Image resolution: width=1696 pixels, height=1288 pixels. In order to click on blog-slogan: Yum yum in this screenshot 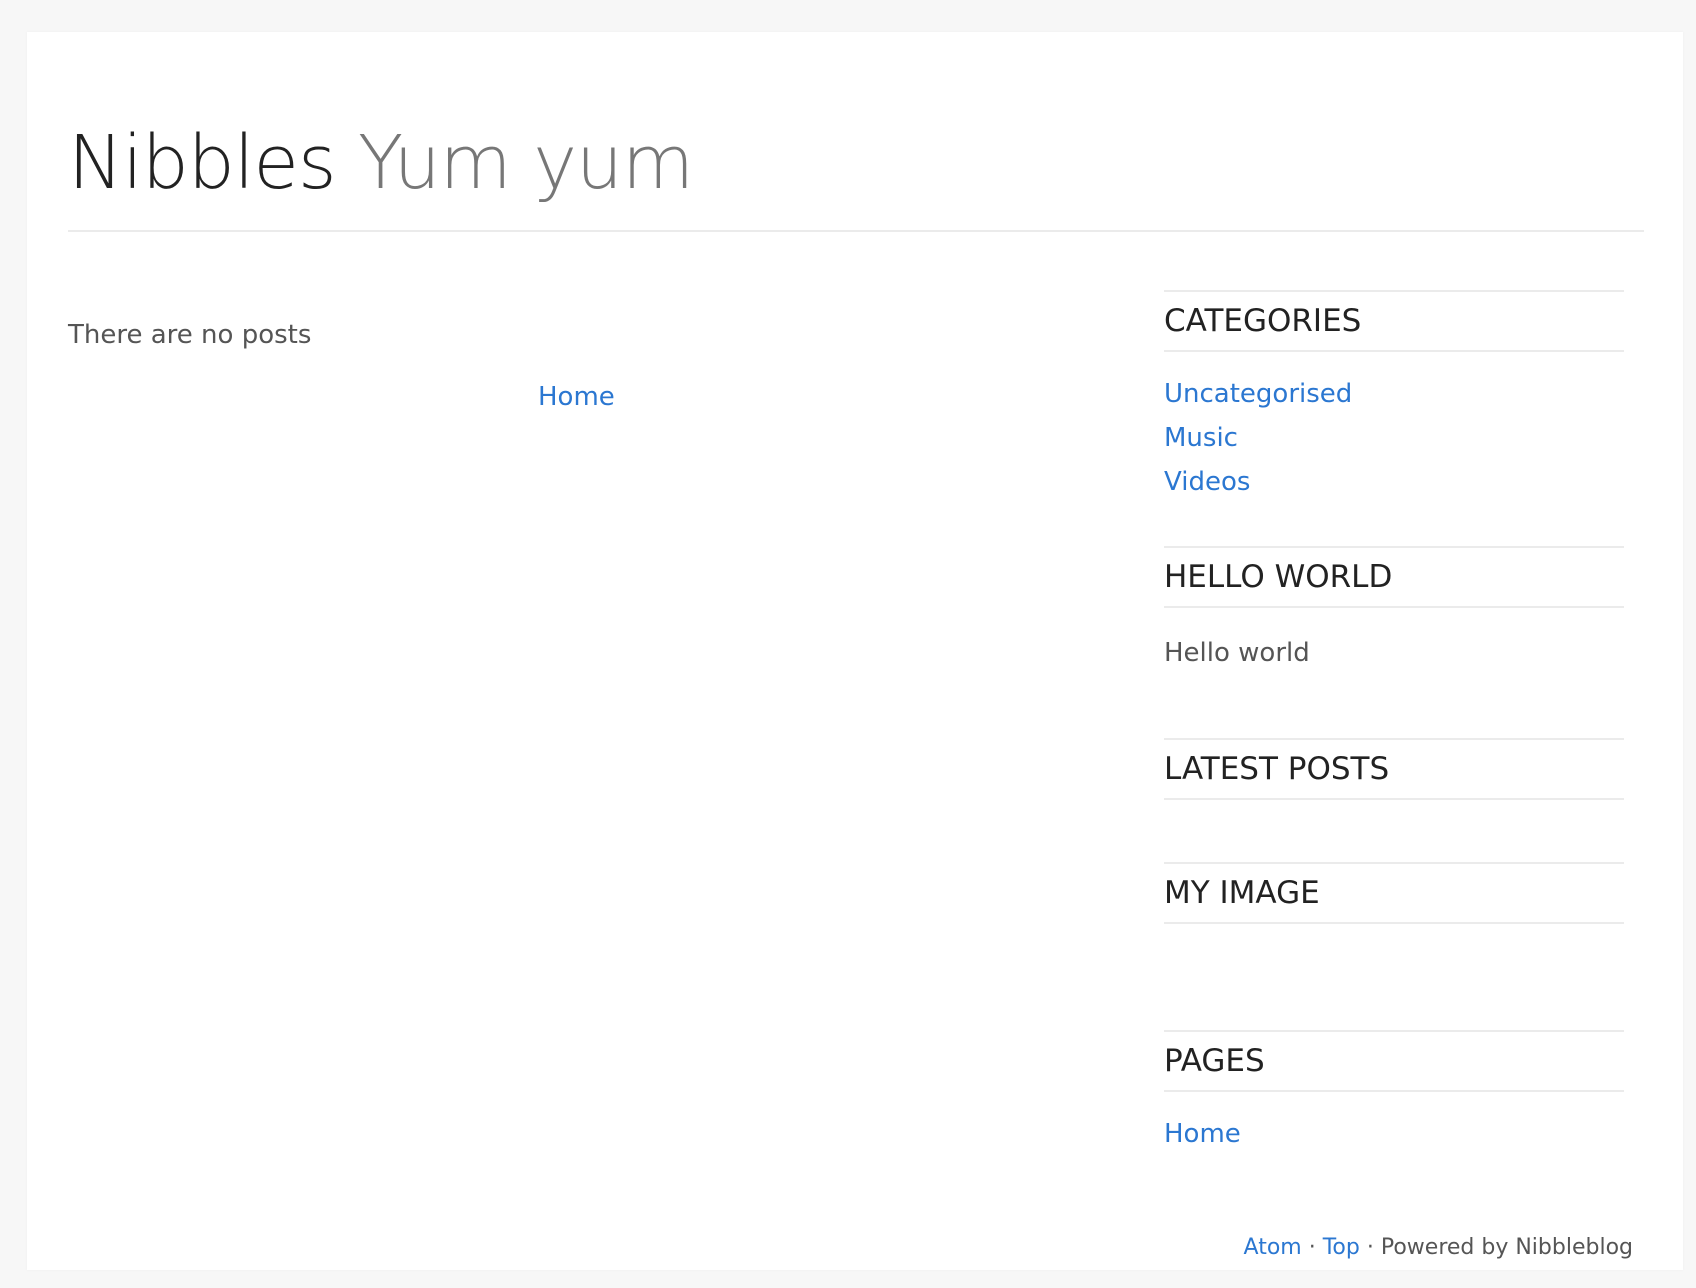, I will do `click(526, 163)`.